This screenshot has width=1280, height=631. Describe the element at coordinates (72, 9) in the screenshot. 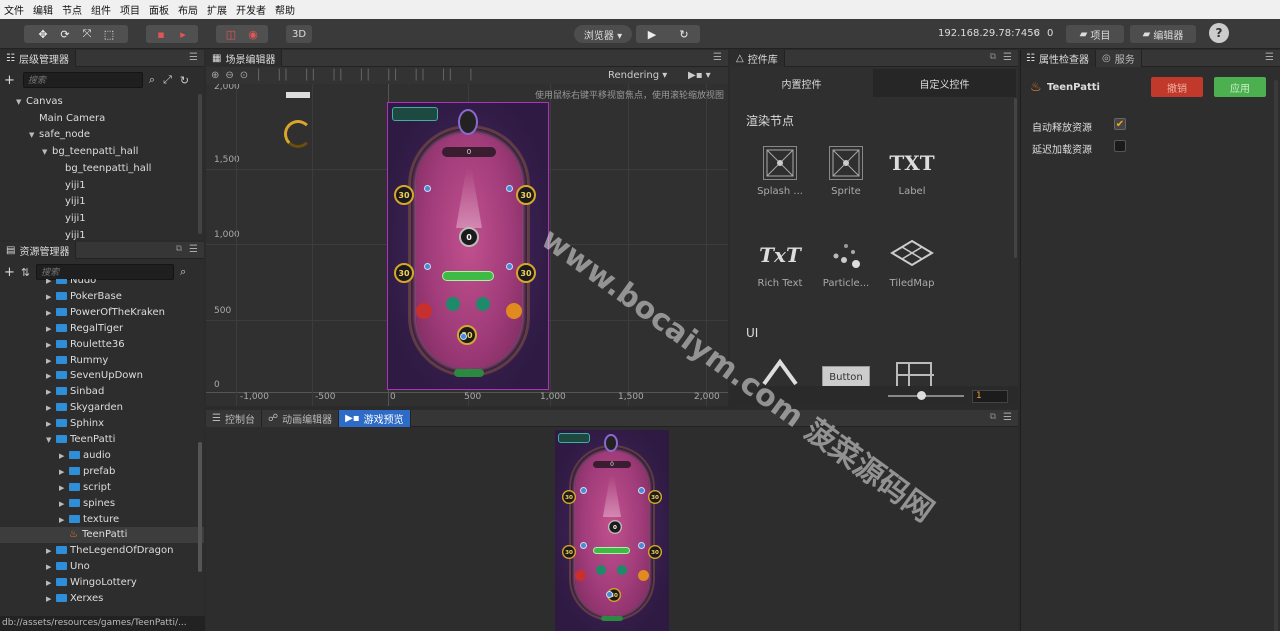

I see `menu-item: 节点` at that location.